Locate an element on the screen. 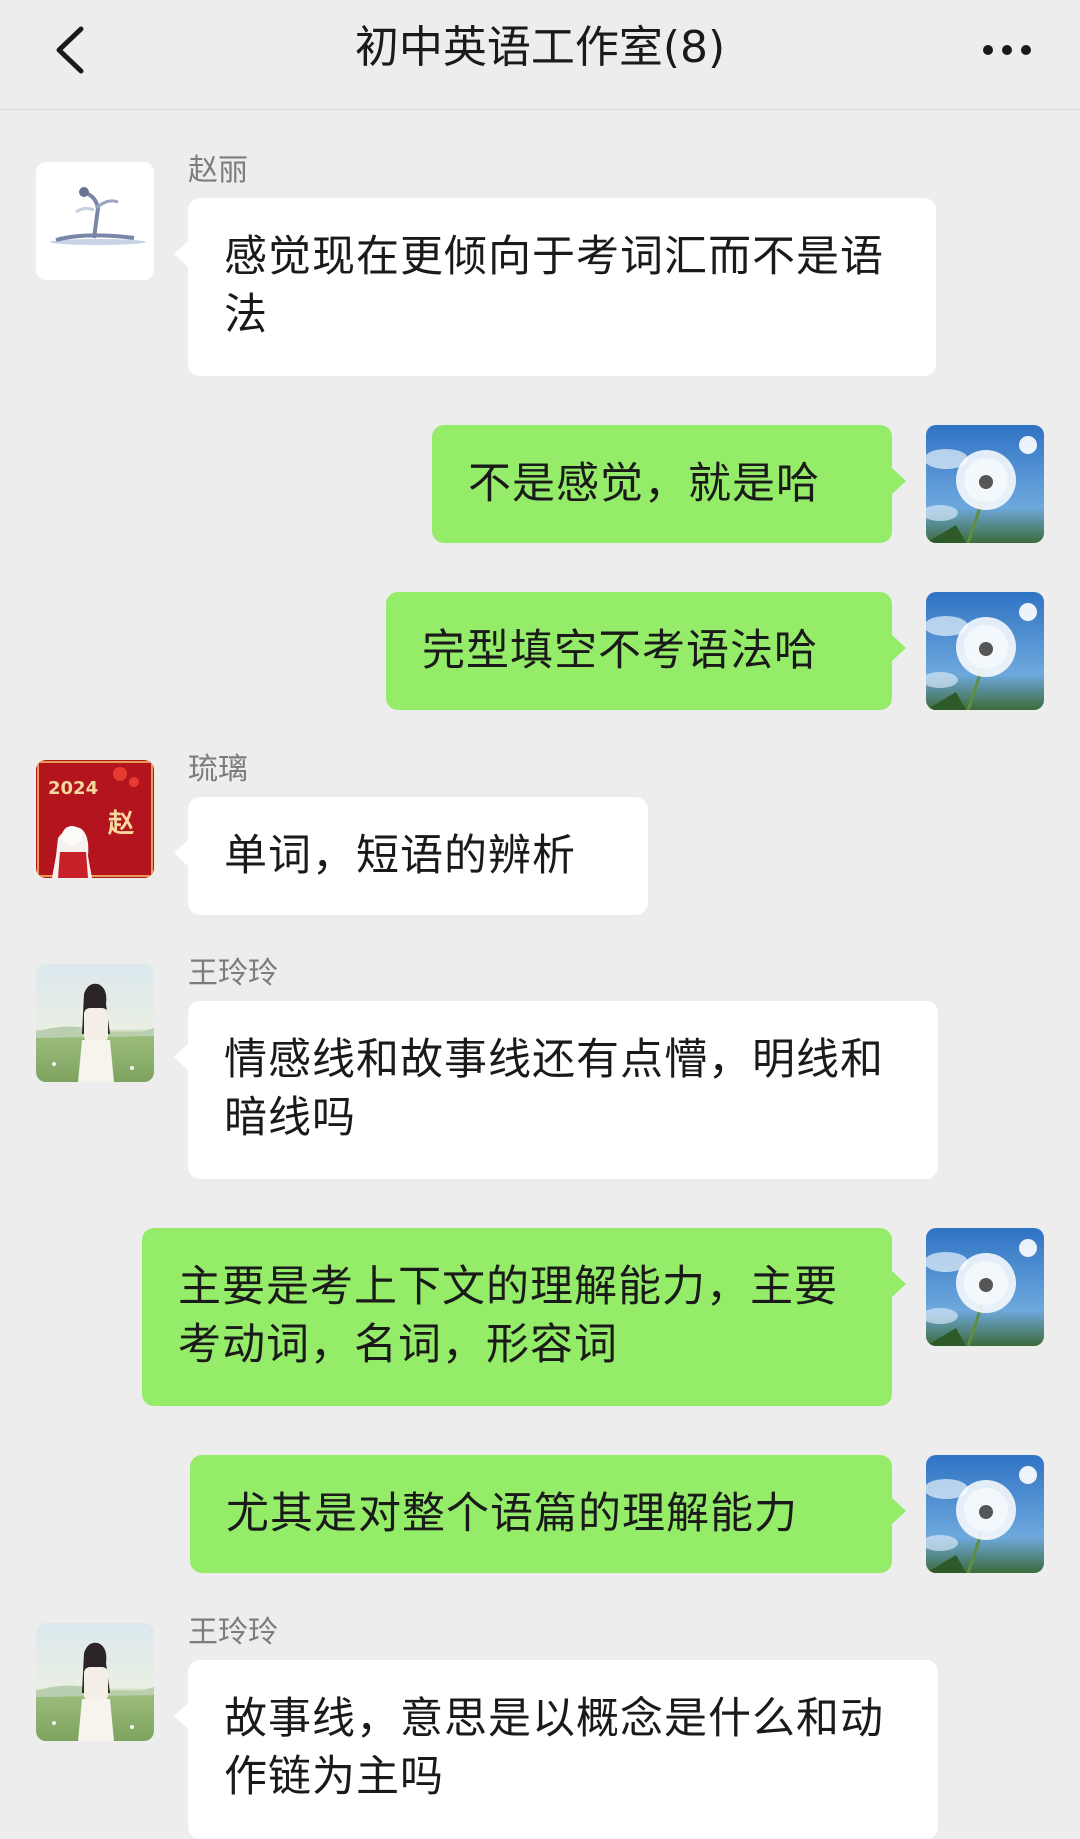  sender-name: 琉璃 is located at coordinates (218, 769).